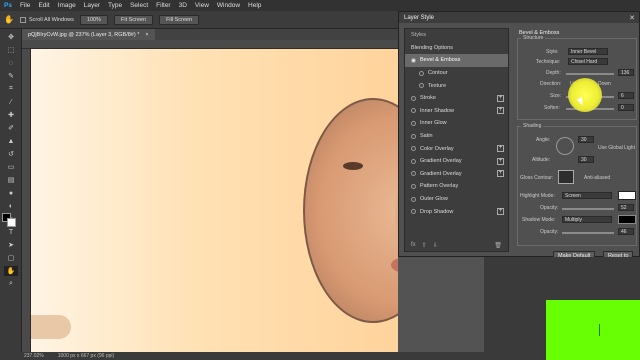  Describe the element at coordinates (228, 5) in the screenshot. I see `menu-window: Window` at that location.